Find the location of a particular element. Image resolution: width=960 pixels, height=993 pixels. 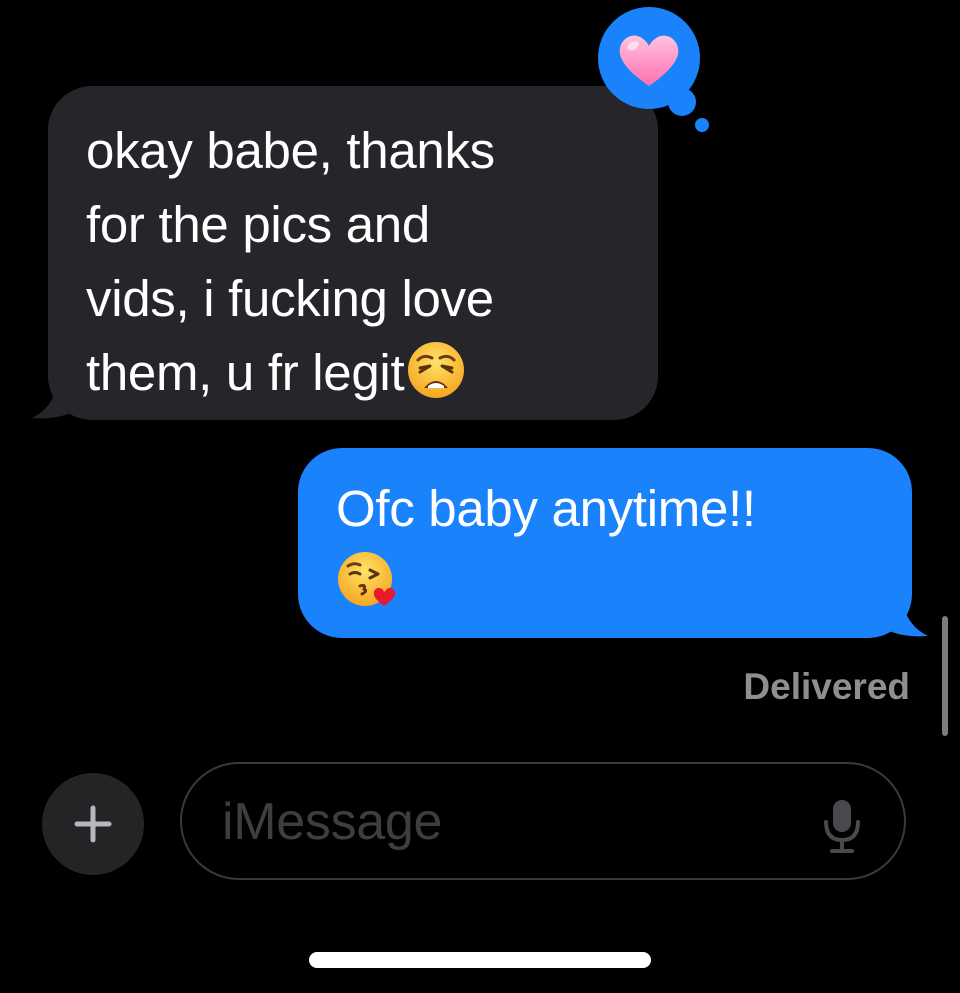

plus-icon is located at coordinates (93, 824).